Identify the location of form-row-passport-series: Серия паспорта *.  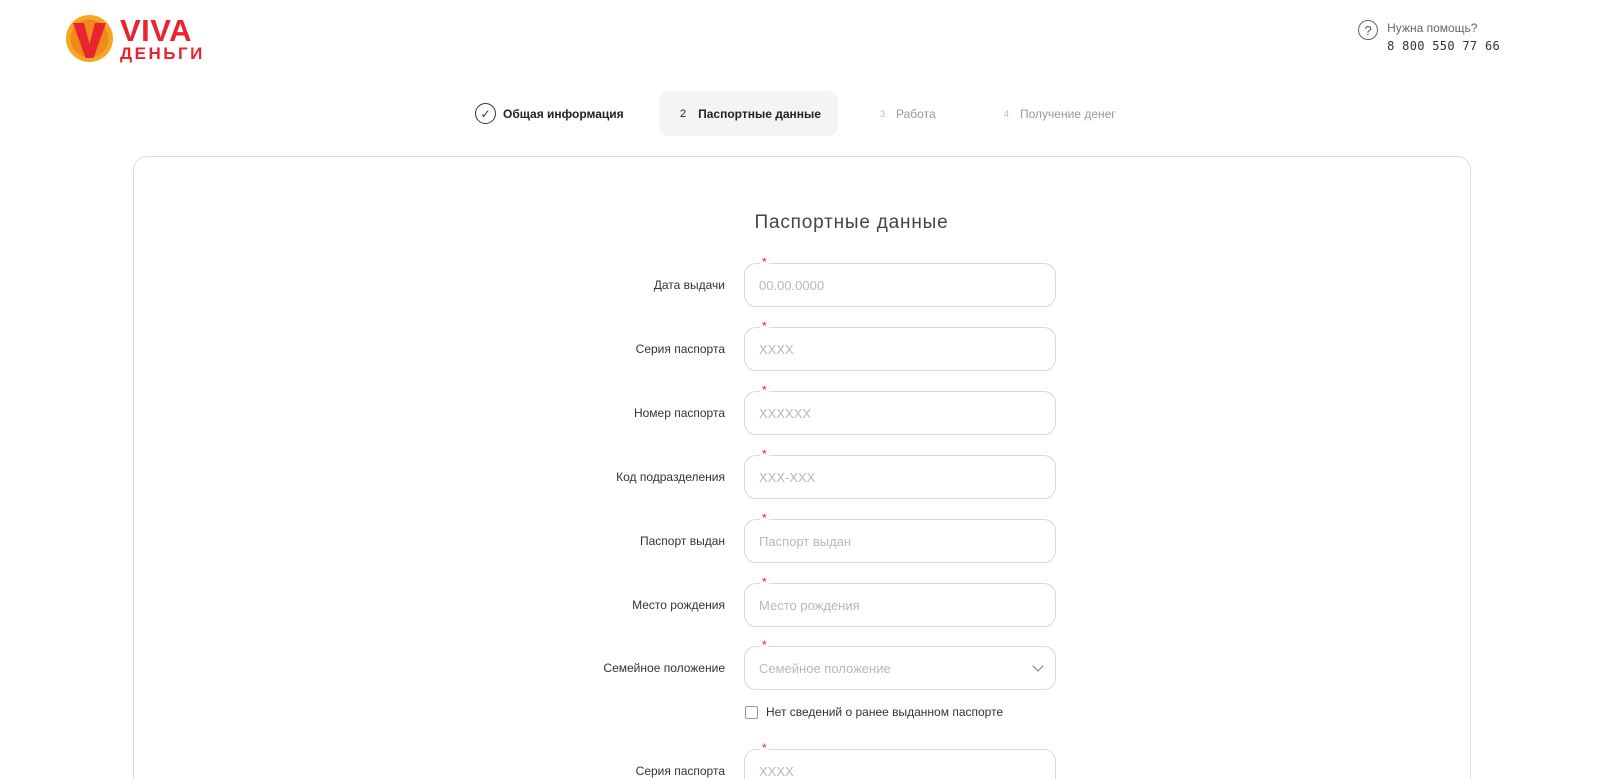
(800, 345).